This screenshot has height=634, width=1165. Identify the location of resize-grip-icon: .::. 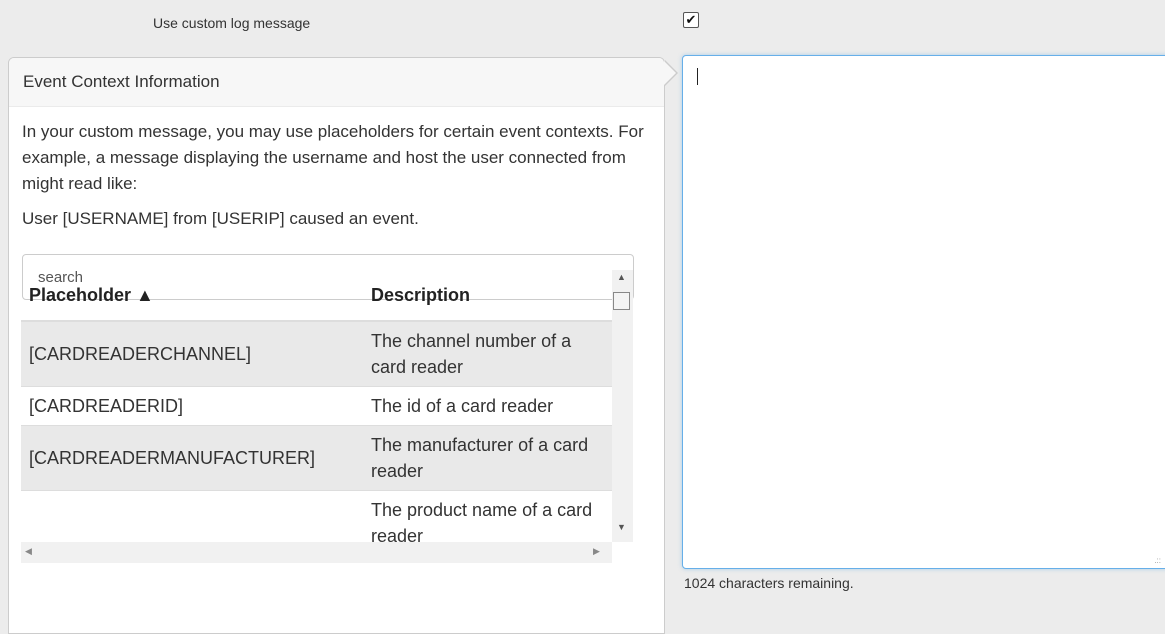
(1157, 560).